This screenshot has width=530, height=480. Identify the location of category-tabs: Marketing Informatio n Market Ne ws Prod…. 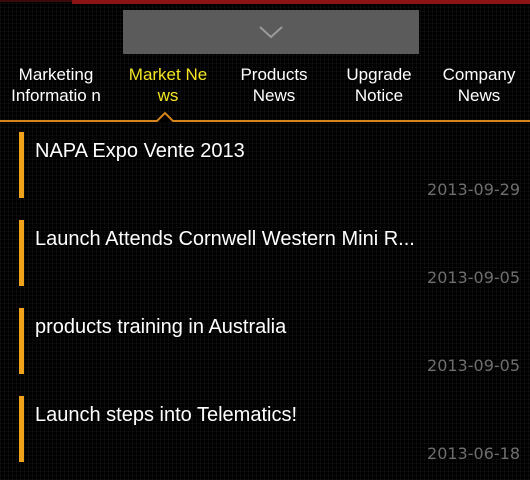
(265, 92).